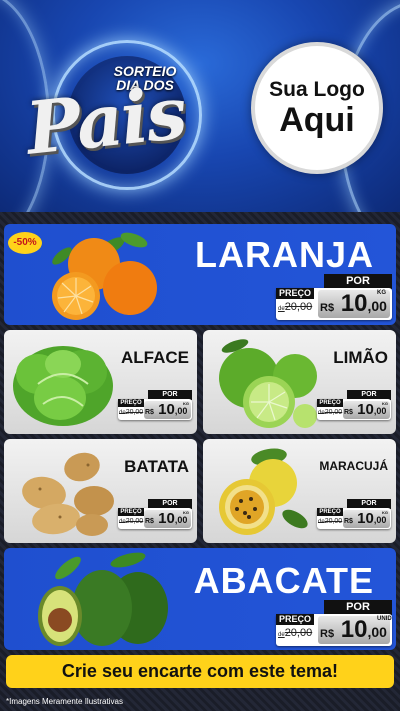 The height and width of the screenshot is (711, 400). Describe the element at coordinates (283, 580) in the screenshot. I see `product-name-abacate: ABACATE` at that location.